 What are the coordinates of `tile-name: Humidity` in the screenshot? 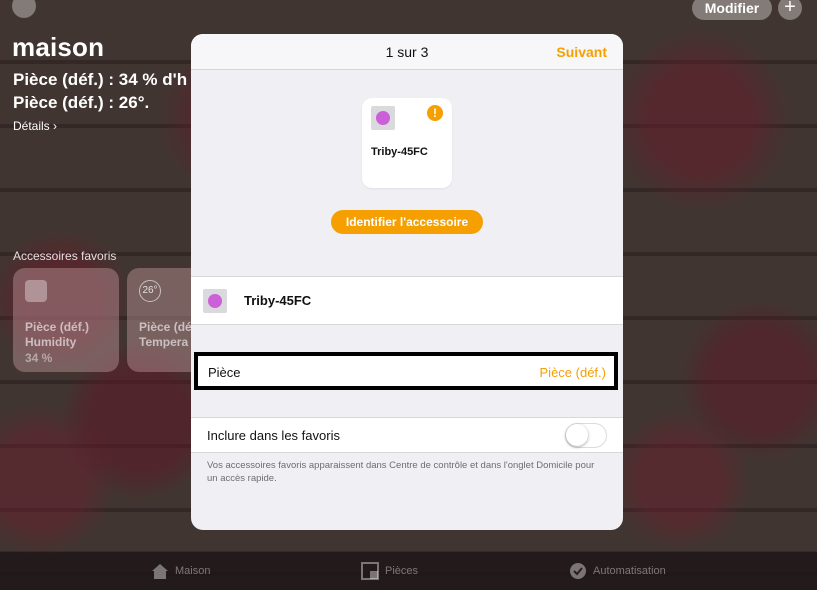 It's located at (51, 342).